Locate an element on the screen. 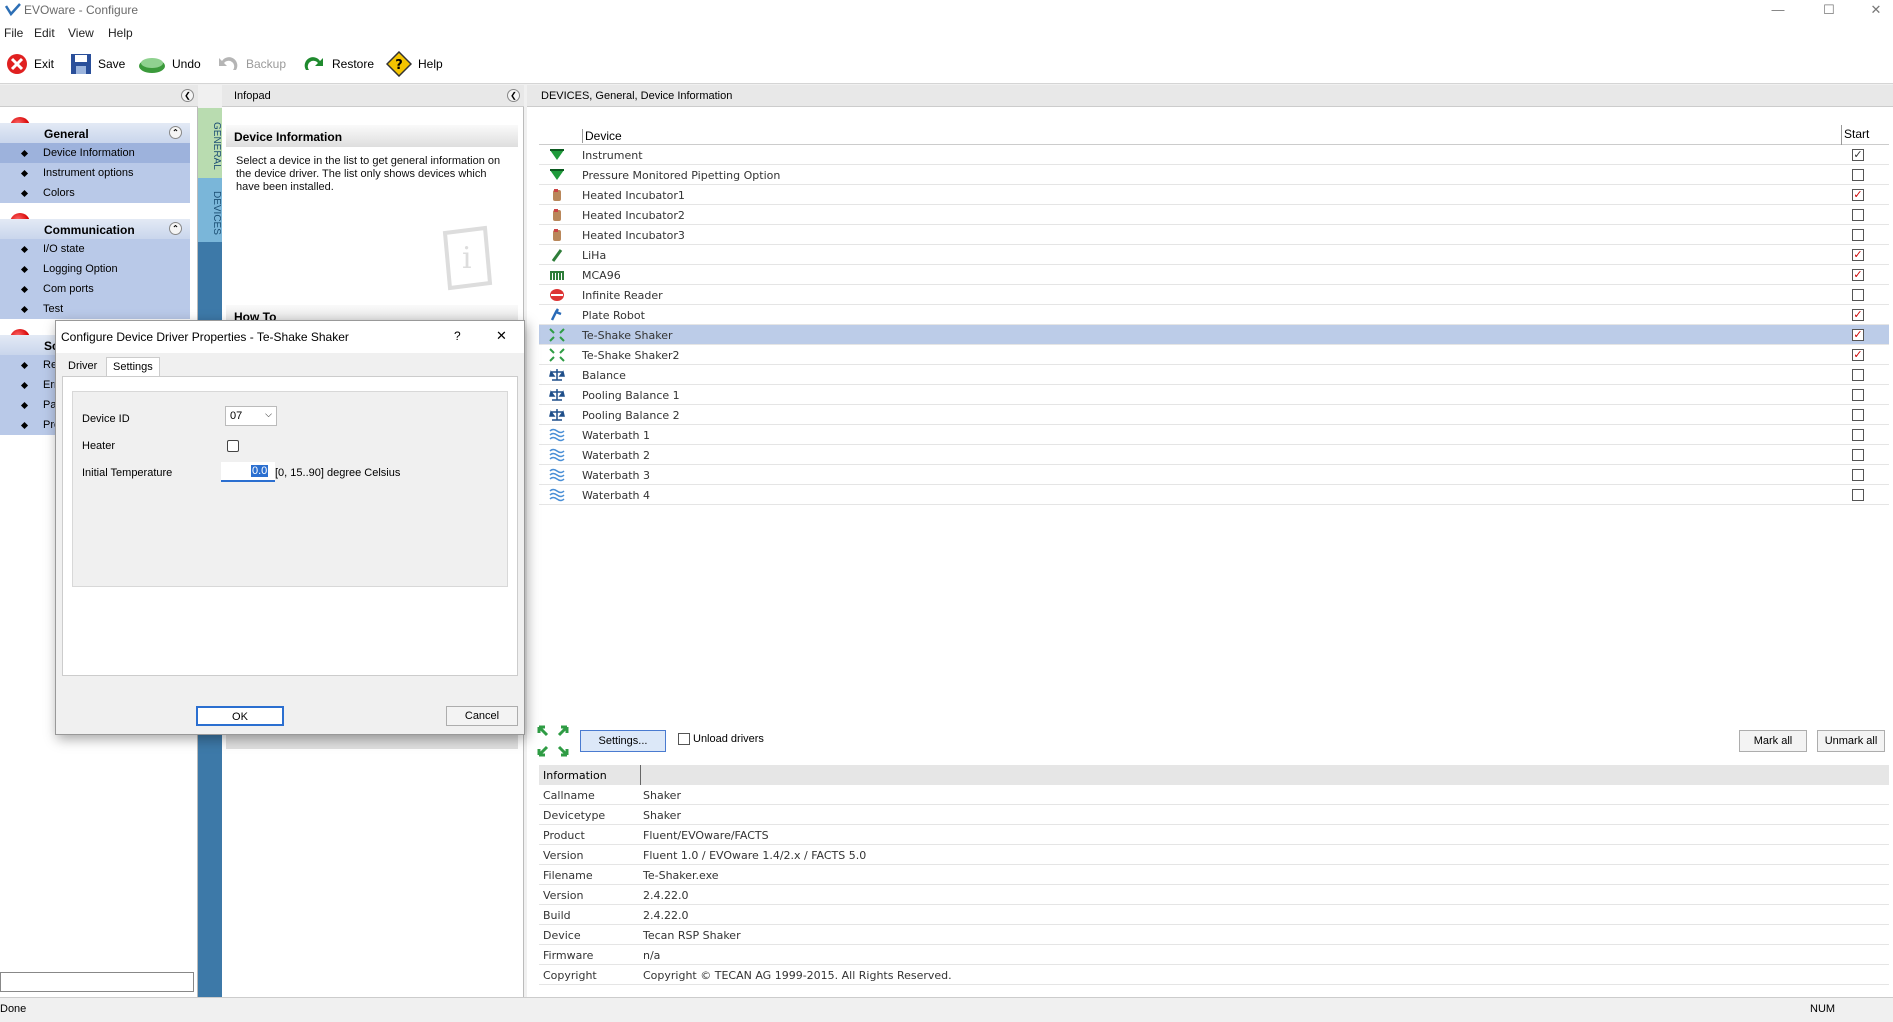 This screenshot has height=1022, width=1893. device-row: LiHa ✓ is located at coordinates (1214, 255).